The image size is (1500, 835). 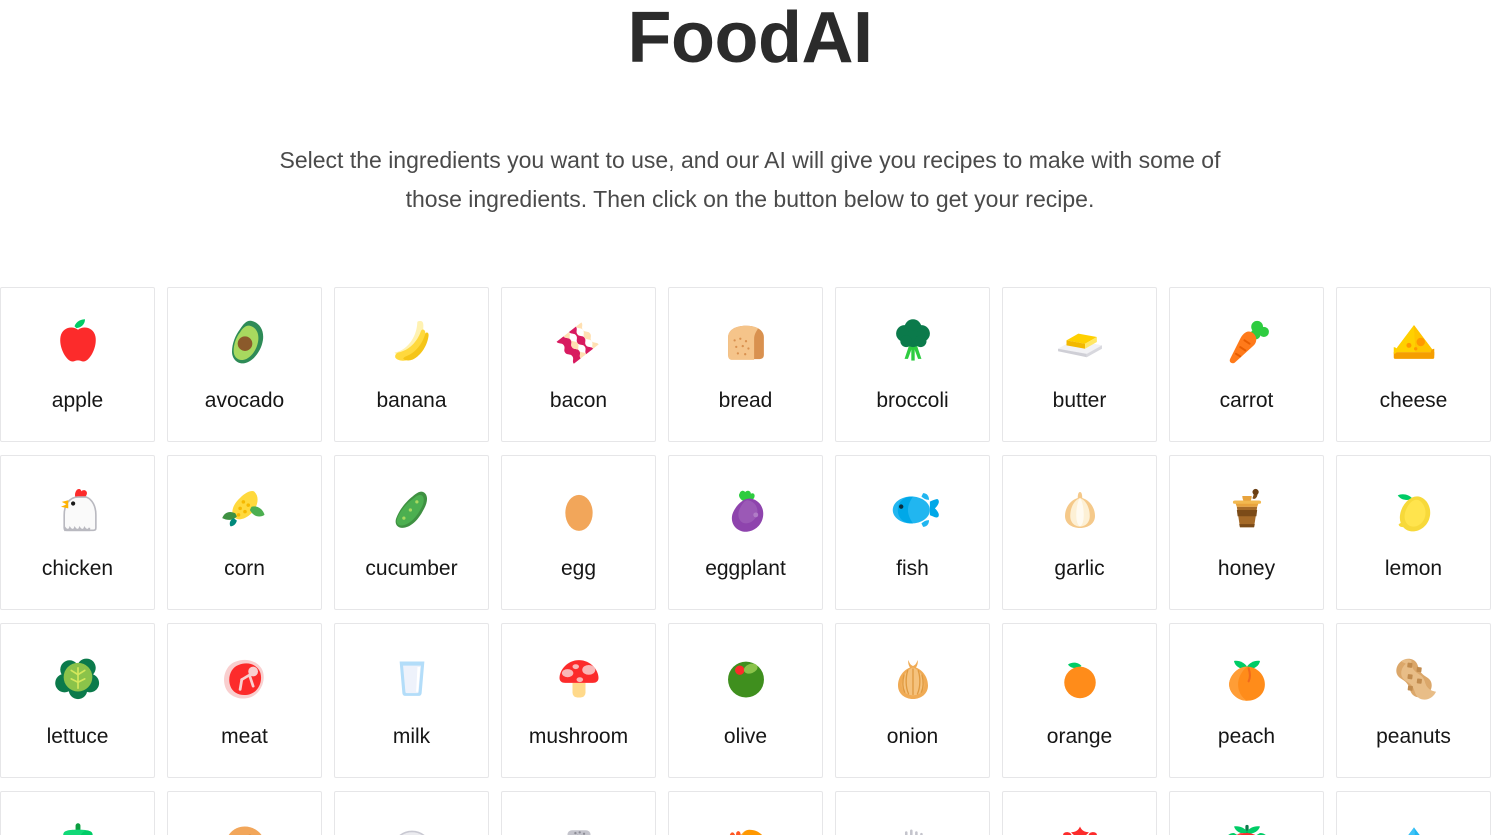 I want to click on ingredient-card-butter: butter, so click(x=1079, y=364).